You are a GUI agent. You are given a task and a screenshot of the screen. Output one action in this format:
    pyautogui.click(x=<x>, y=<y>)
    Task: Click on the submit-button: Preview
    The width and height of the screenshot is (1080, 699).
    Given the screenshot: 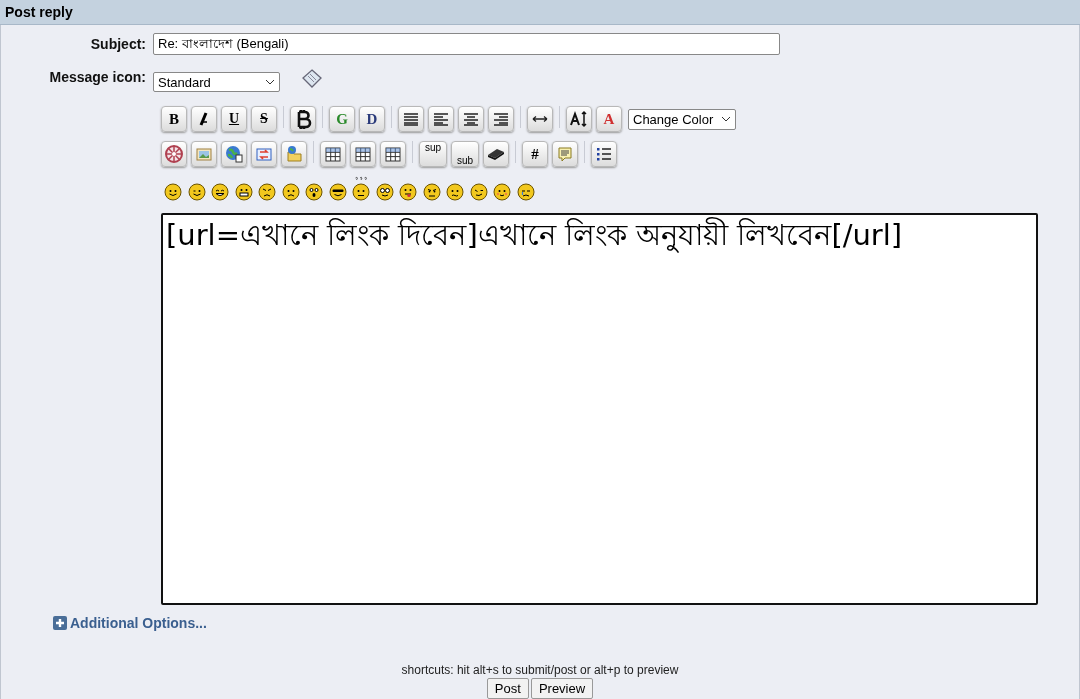 What is the action you would take?
    pyautogui.click(x=562, y=688)
    